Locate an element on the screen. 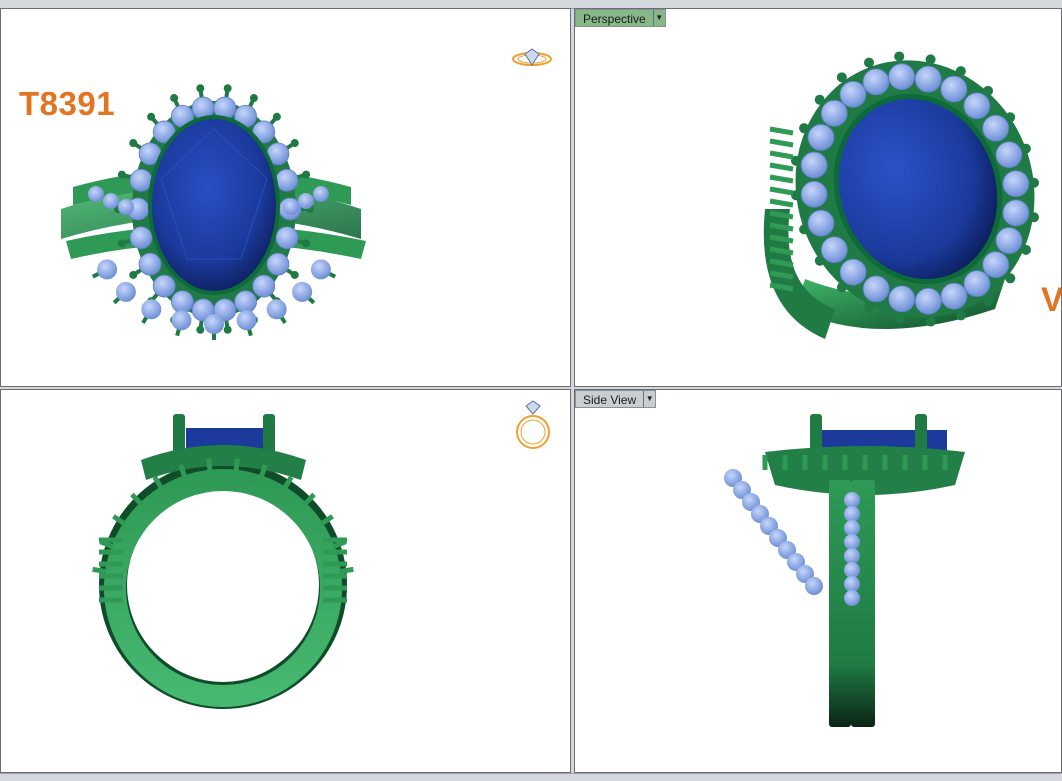 Image resolution: width=1062 pixels, height=781 pixels. ring-top-icon is located at coordinates (532, 58).